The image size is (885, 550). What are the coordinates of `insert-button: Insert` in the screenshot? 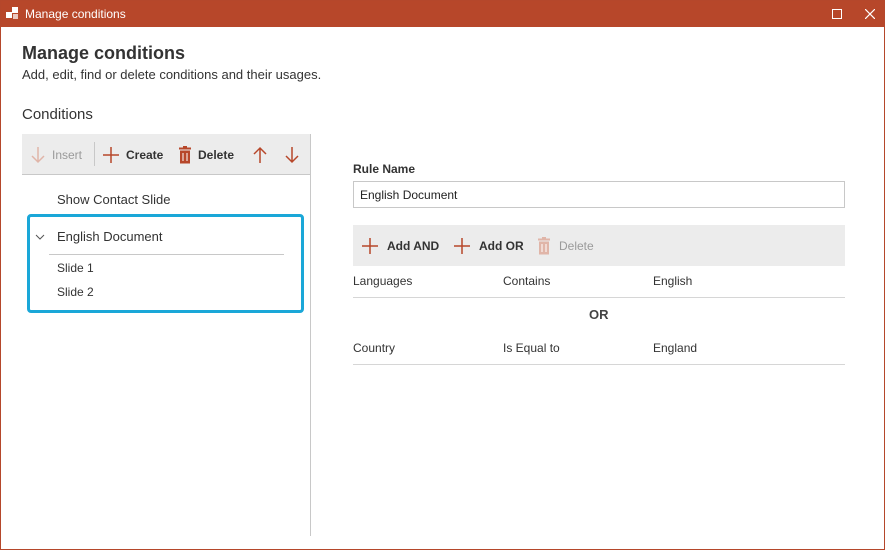 It's located at (56, 154).